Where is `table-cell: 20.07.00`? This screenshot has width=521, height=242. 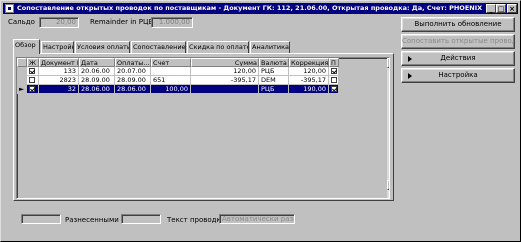 table-cell: 20.07.00 is located at coordinates (133, 71).